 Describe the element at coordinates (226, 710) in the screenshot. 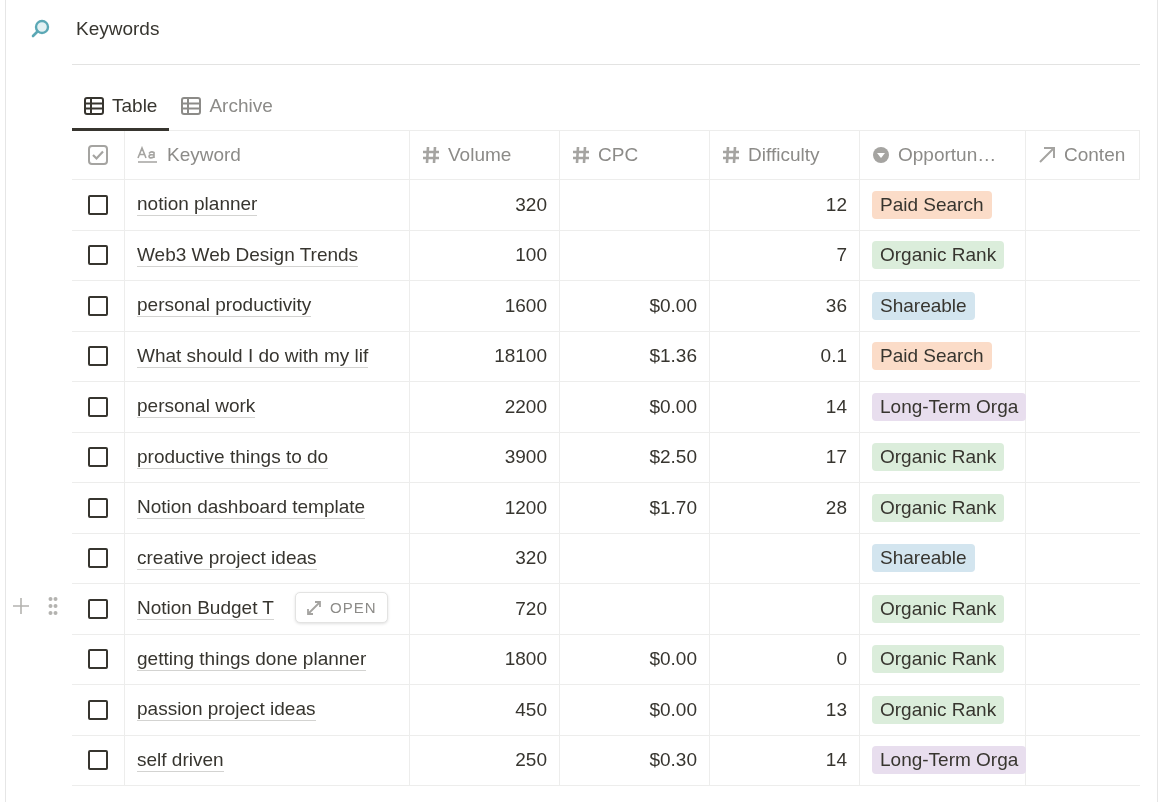

I see `keyword-text: passion project ideas` at that location.